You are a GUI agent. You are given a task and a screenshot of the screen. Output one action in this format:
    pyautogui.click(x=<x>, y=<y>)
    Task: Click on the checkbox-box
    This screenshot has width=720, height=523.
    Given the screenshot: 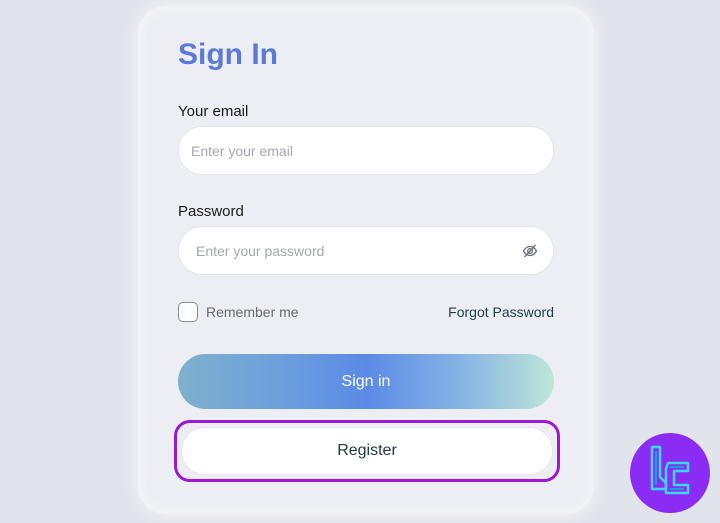 What is the action you would take?
    pyautogui.click(x=188, y=312)
    